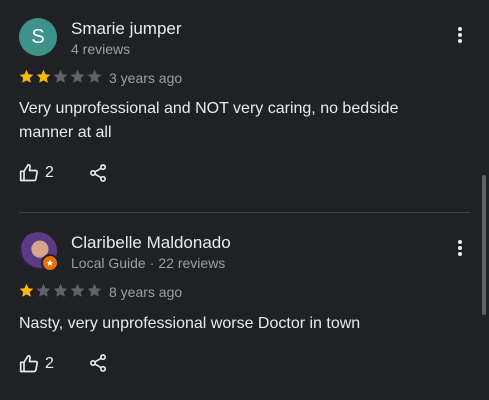 The image size is (489, 400). I want to click on review-time: 8 years ago, so click(146, 292).